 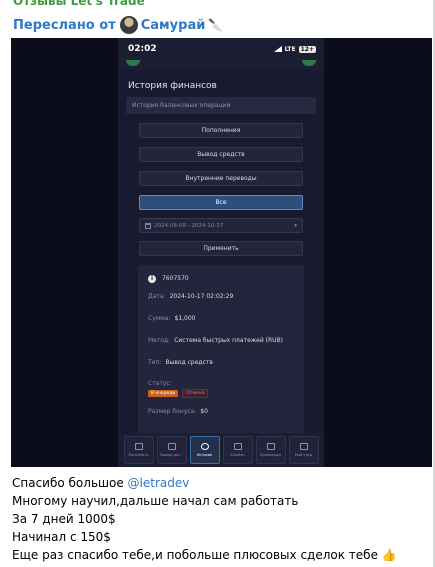 I want to click on page-title: История финансов, so click(x=172, y=86).